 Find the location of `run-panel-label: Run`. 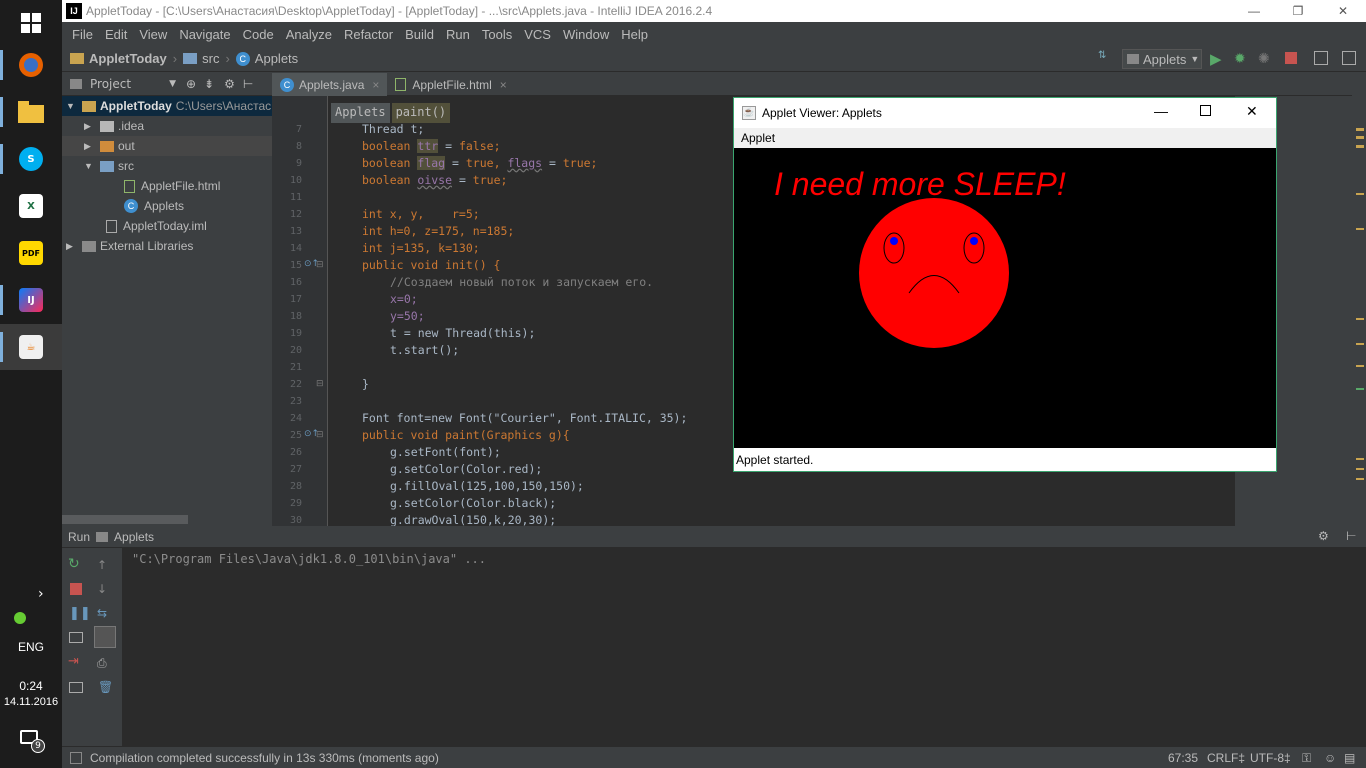

run-panel-label: Run is located at coordinates (79, 537).